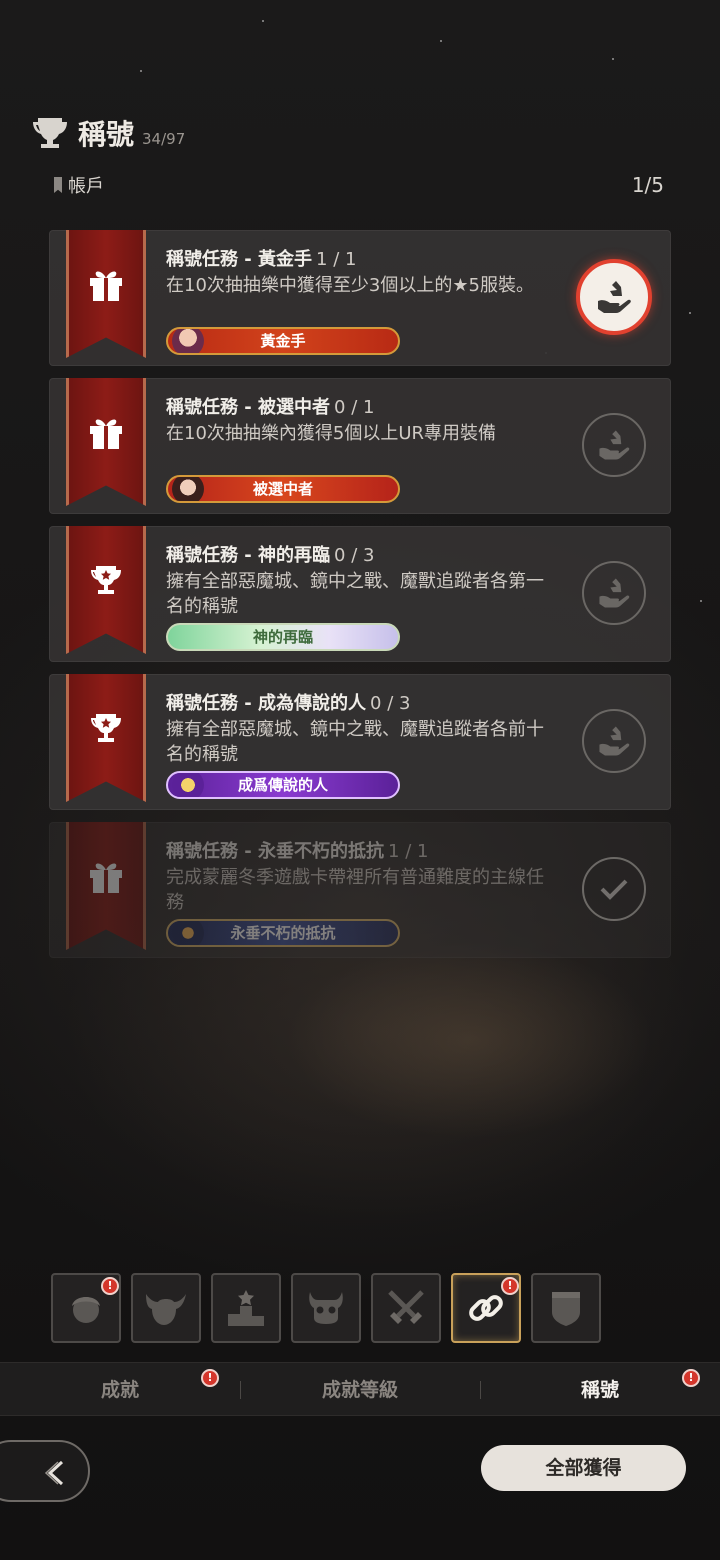 Image resolution: width=720 pixels, height=1560 pixels. I want to click on category-hero: !, so click(86, 1308).